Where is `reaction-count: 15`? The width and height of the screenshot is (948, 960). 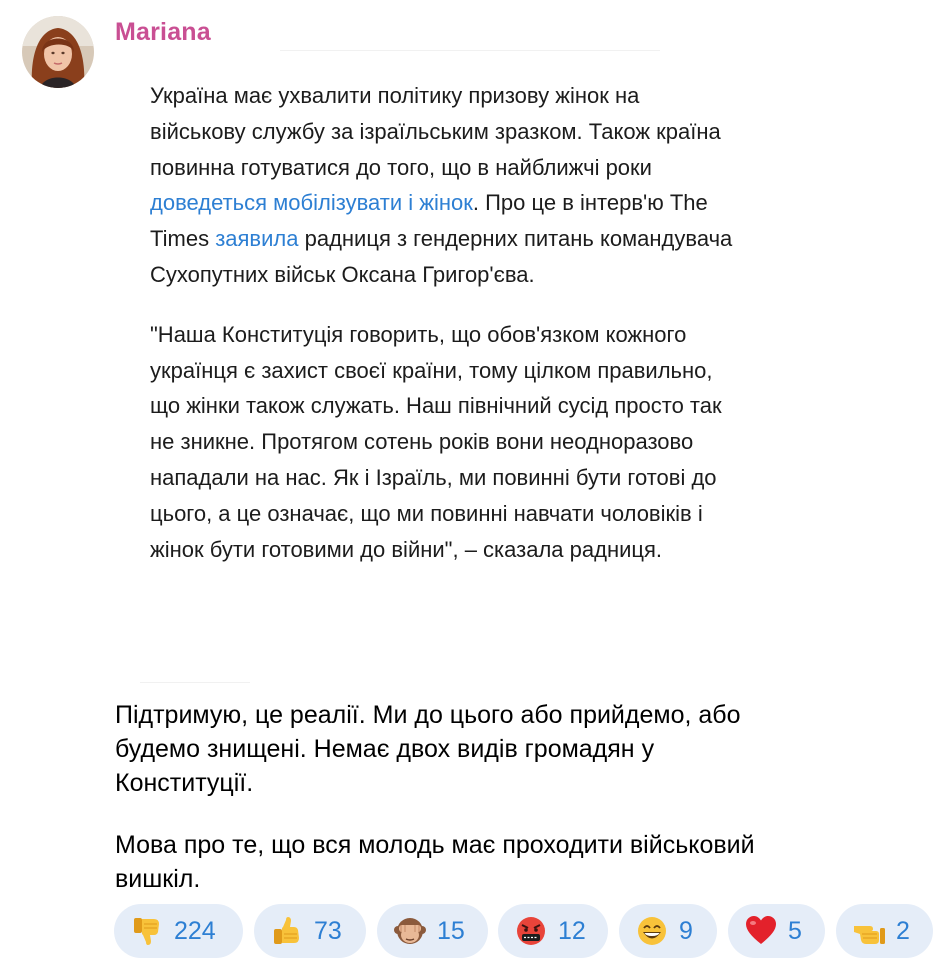
reaction-count: 15 is located at coordinates (451, 930).